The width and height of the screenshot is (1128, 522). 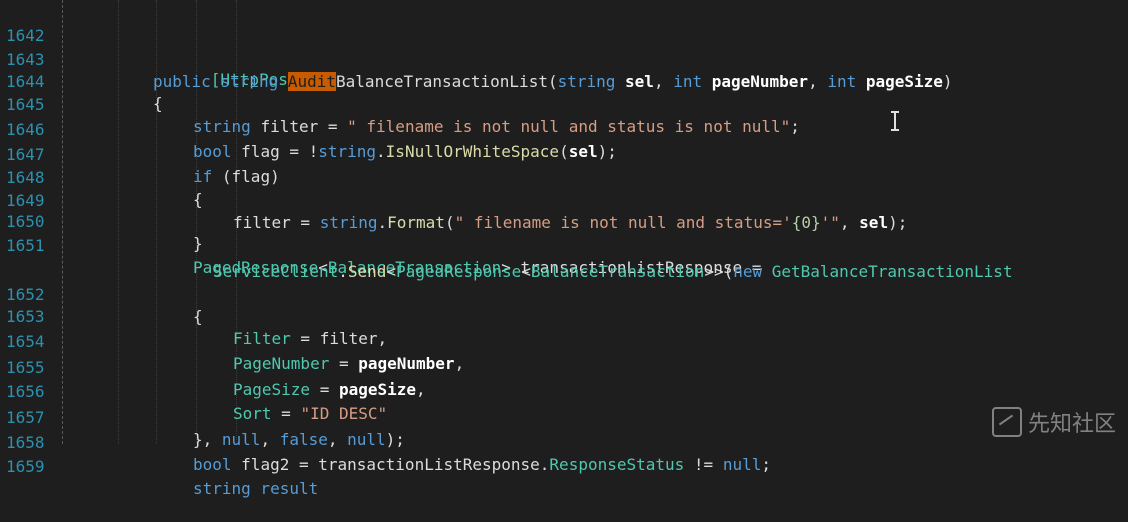 I want to click on punct: ;, so click(x=766, y=464).